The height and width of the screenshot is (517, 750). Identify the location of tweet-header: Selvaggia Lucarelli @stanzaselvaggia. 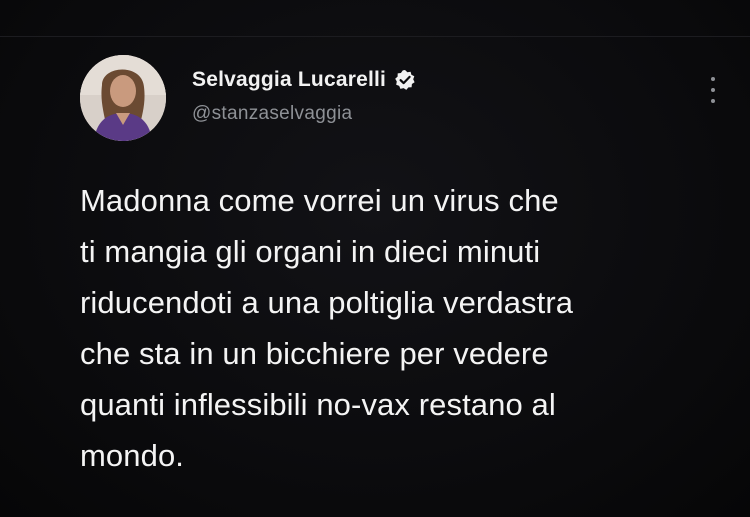
(304, 95).